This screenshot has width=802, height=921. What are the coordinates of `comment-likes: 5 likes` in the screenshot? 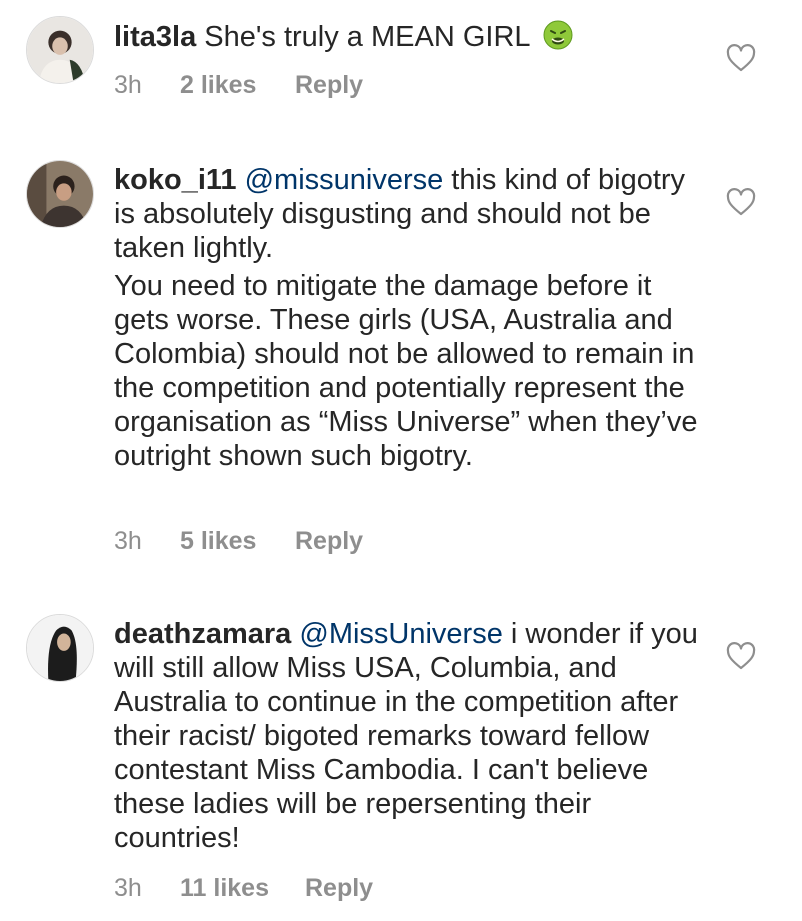 It's located at (237, 541).